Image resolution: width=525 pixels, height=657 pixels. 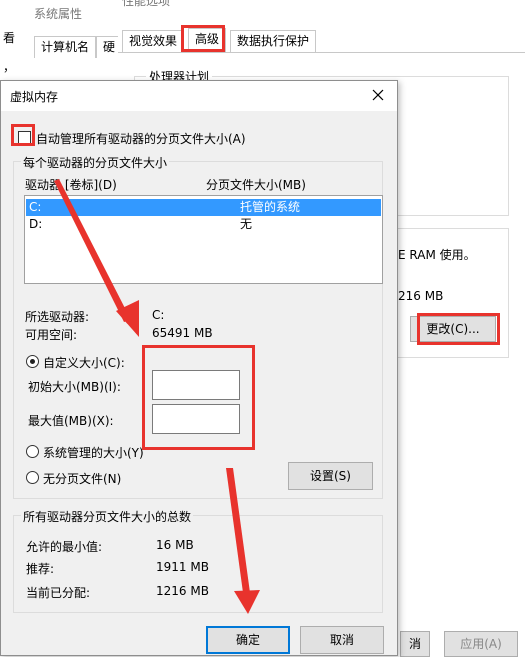 What do you see at coordinates (9, 67) in the screenshot?
I see `side-text: ，` at bounding box center [9, 67].